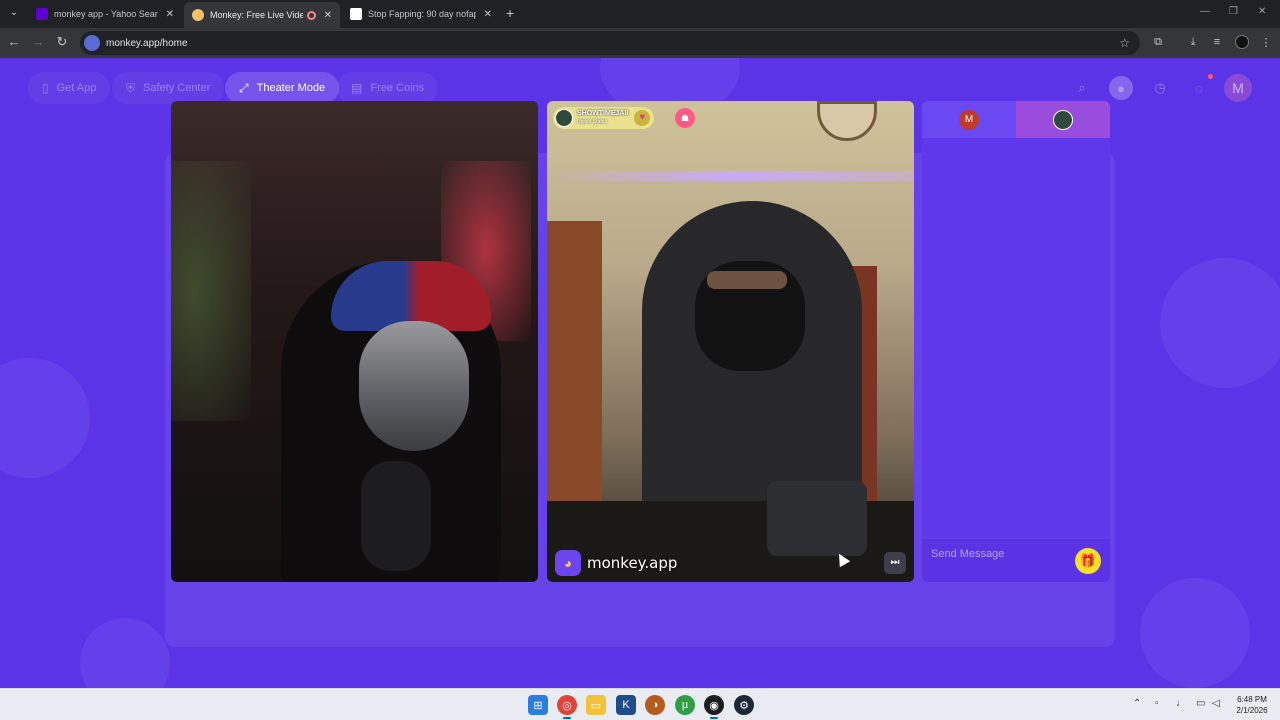  Describe the element at coordinates (198, 15) in the screenshot. I see `monkey-favicon-icon` at that location.